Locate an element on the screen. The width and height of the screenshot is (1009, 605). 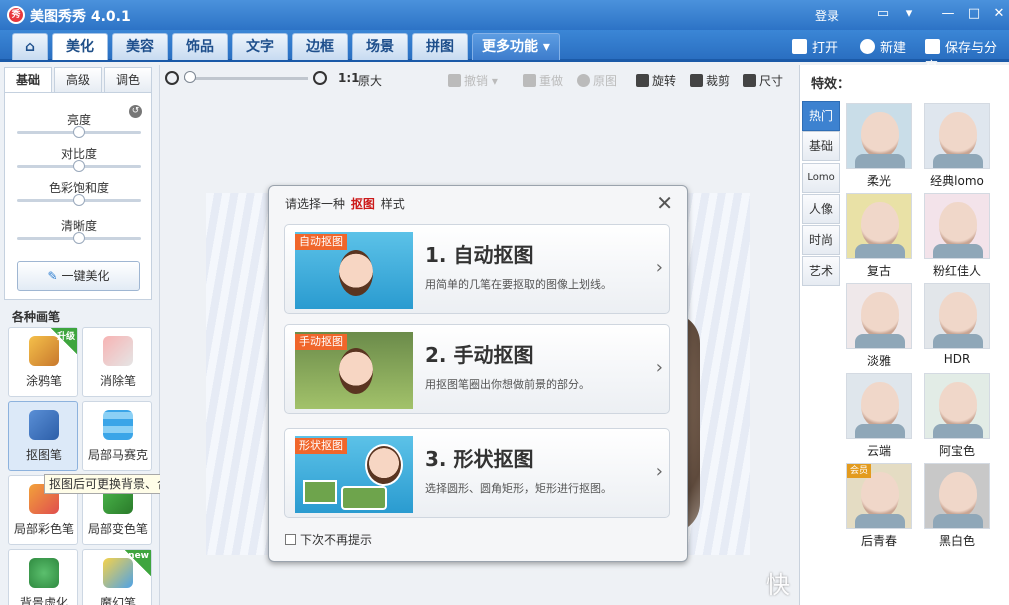
dont-show-again: 下次不再提示 is located at coordinates (328, 539).